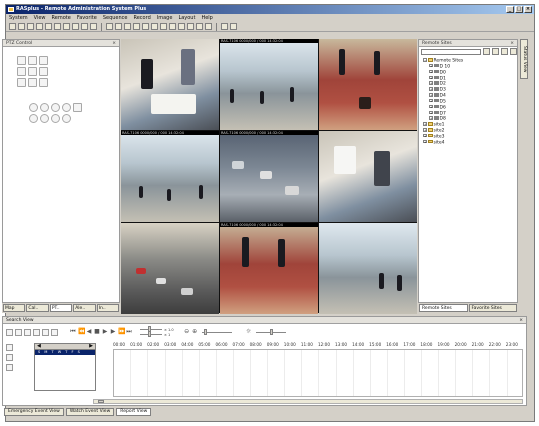  Describe the element at coordinates (318, 373) in the screenshot. I see `timeline-grid` at that location.